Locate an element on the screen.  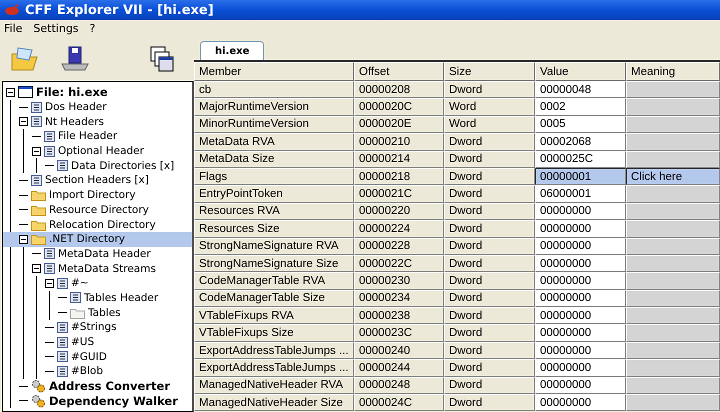
menu-item: File is located at coordinates (13, 28).